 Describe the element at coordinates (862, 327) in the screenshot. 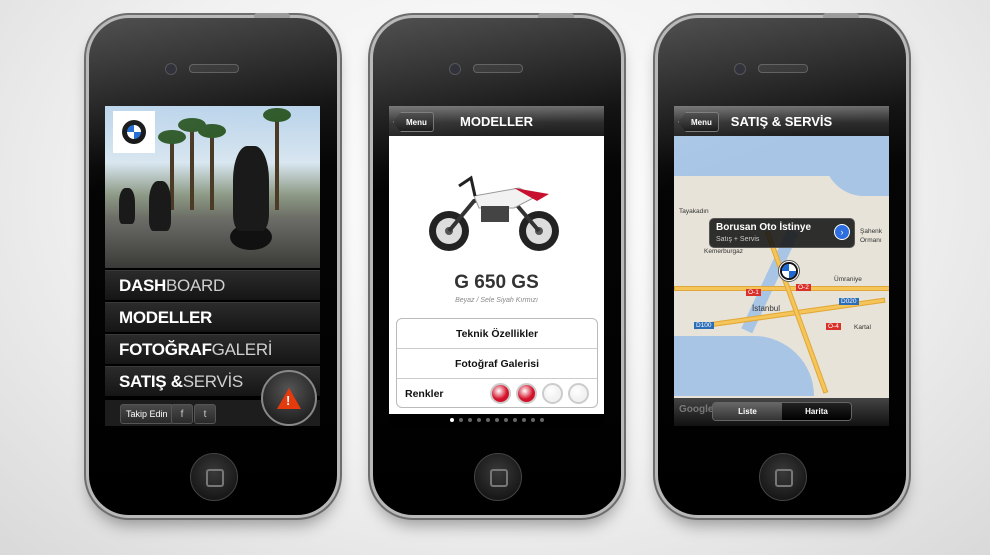

I see `map-label: Kartal` at that location.